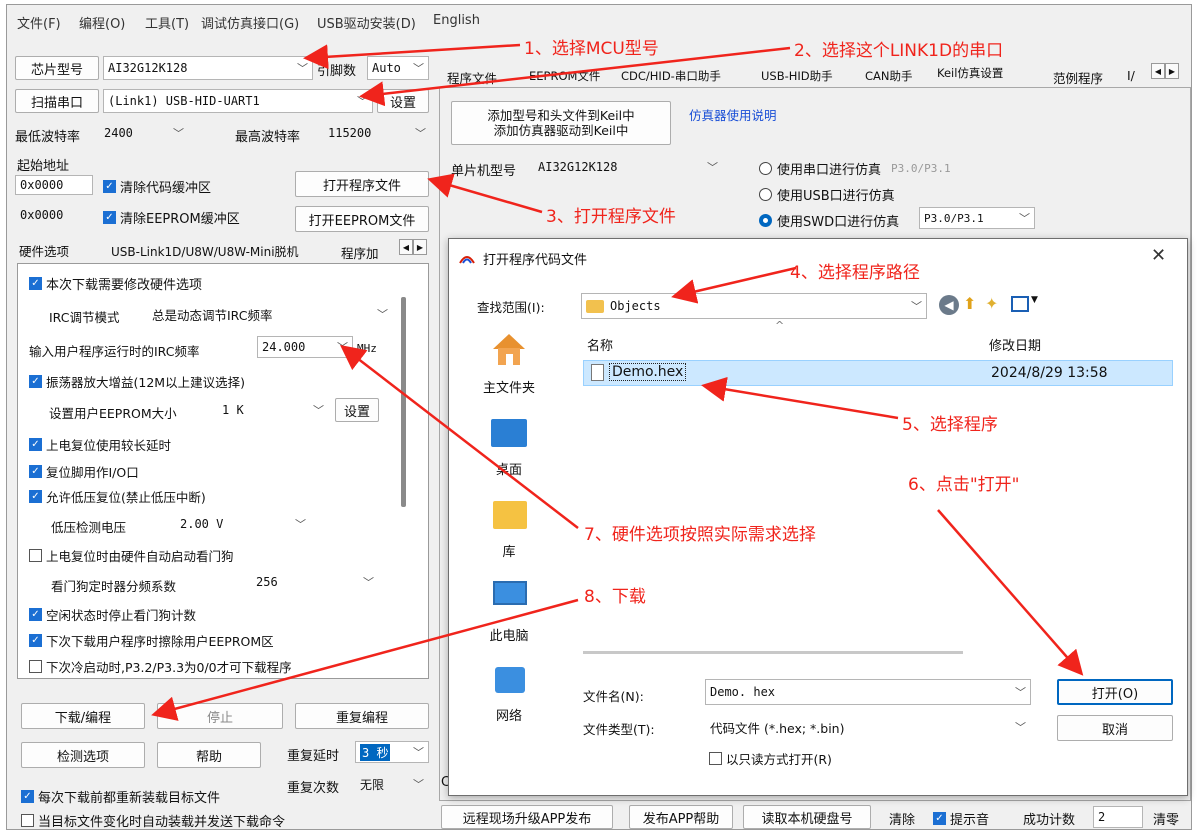 The width and height of the screenshot is (1197, 834). Describe the element at coordinates (964, 485) in the screenshot. I see `annotation-6: 6、点击"打开"` at that location.